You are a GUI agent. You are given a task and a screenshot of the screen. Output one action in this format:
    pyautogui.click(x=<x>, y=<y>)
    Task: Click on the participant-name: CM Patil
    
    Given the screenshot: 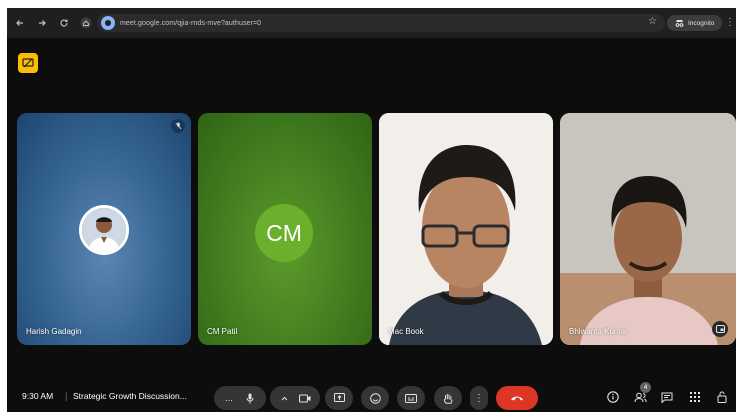 What is the action you would take?
    pyautogui.click(x=222, y=331)
    